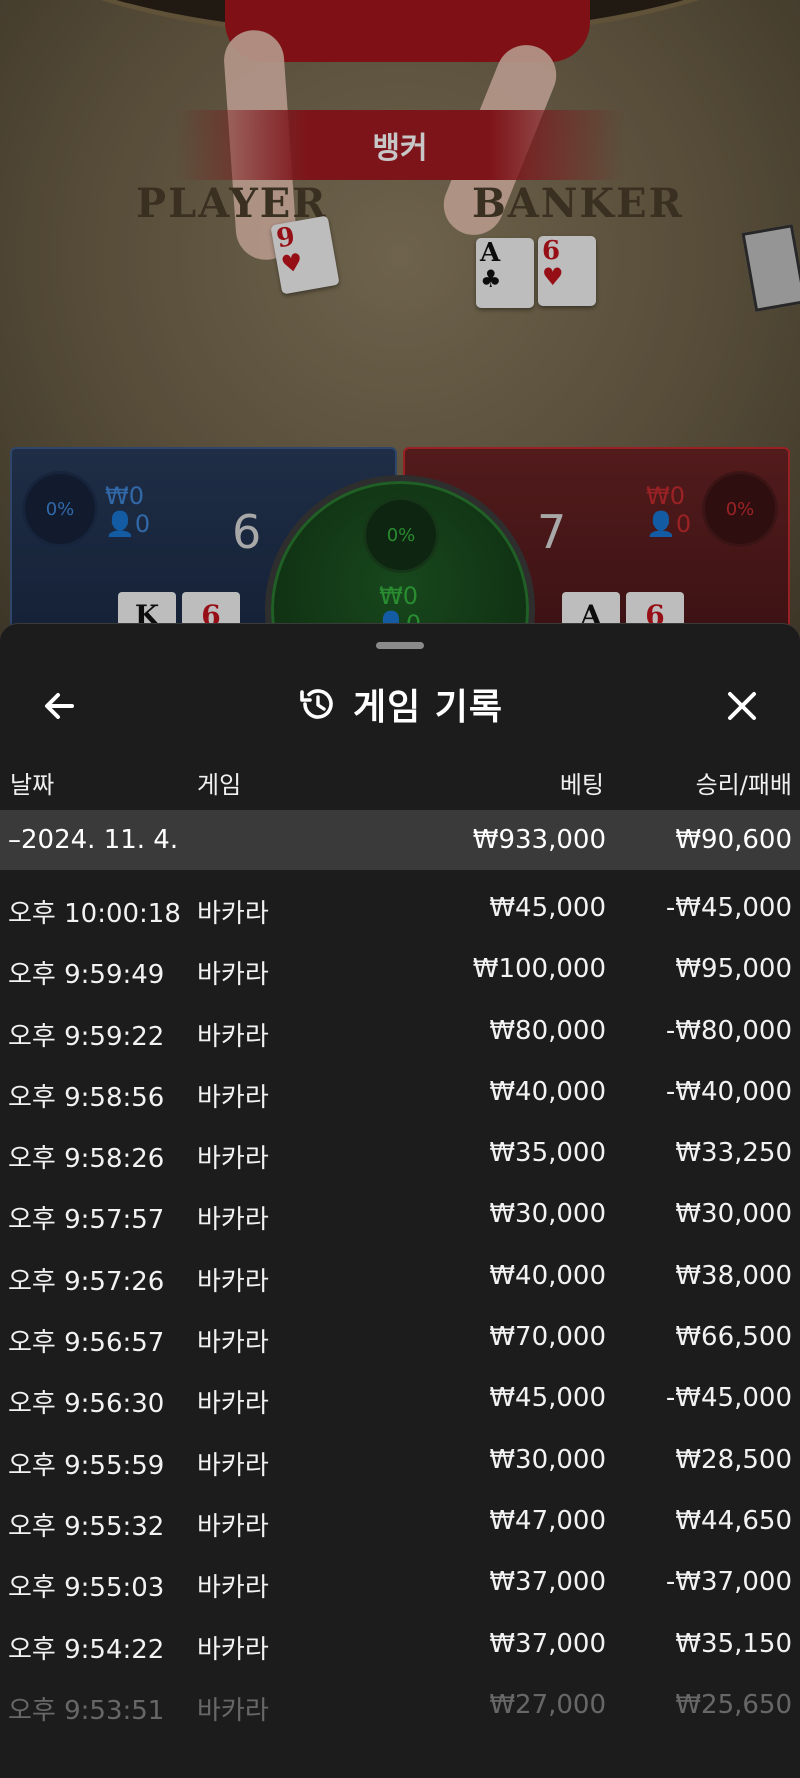 This screenshot has height=1778, width=800. Describe the element at coordinates (733, 1704) in the screenshot. I see `row-win-loss: ₩25,650` at that location.